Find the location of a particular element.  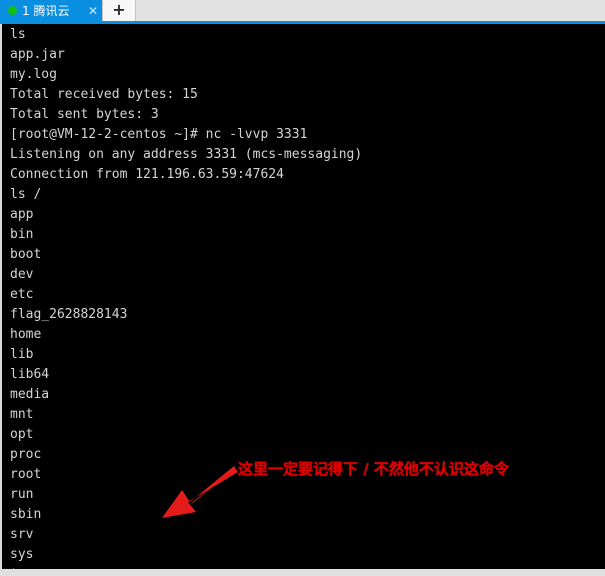

terminal-line: app.jar is located at coordinates (37, 54).